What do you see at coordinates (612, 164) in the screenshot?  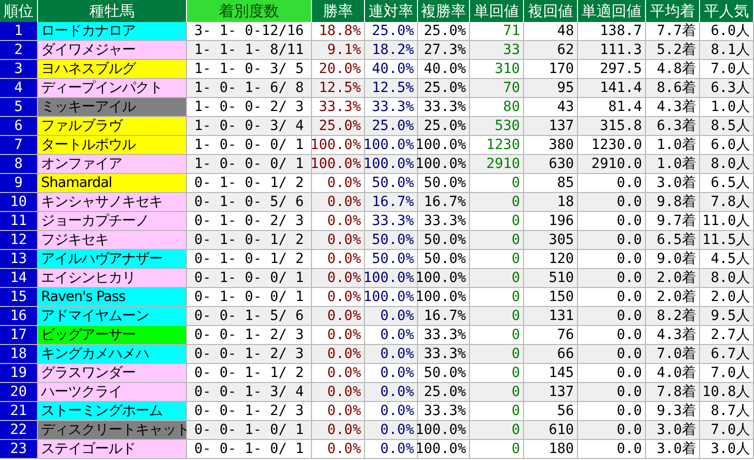 I see `table-cell: 2910.0` at bounding box center [612, 164].